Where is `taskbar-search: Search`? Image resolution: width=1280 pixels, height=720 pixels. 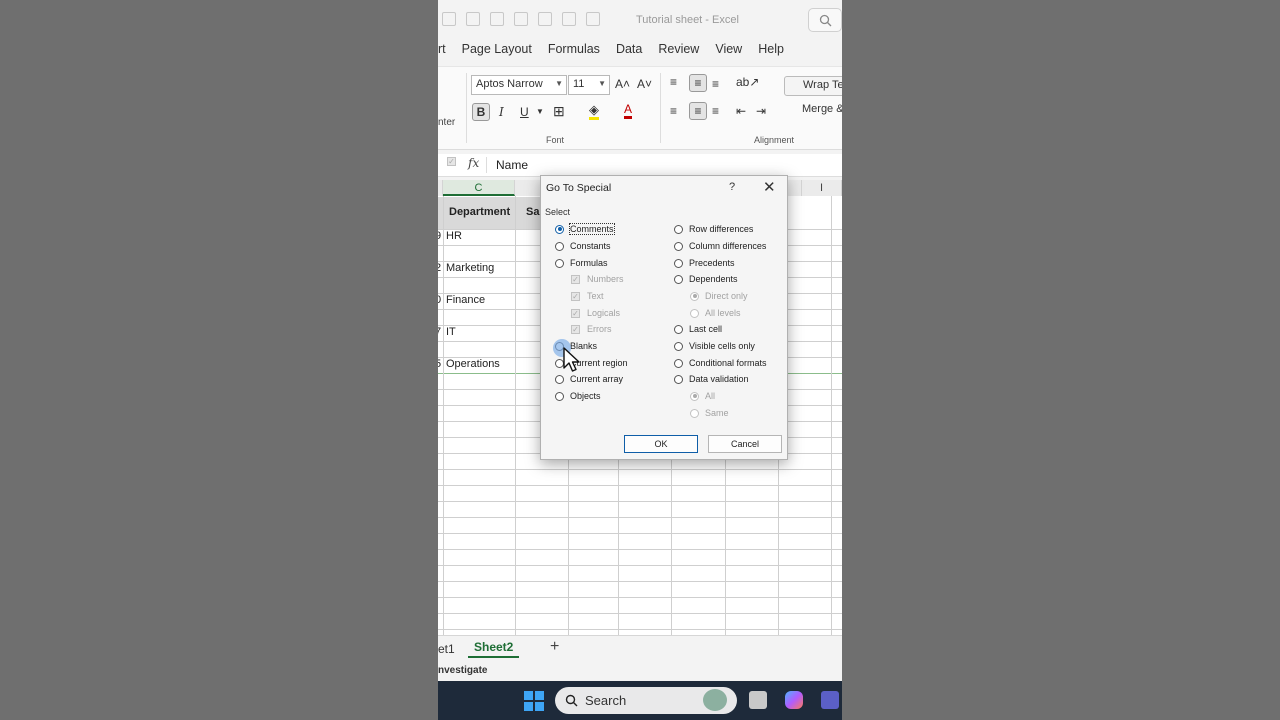
taskbar-search: Search is located at coordinates (646, 700).